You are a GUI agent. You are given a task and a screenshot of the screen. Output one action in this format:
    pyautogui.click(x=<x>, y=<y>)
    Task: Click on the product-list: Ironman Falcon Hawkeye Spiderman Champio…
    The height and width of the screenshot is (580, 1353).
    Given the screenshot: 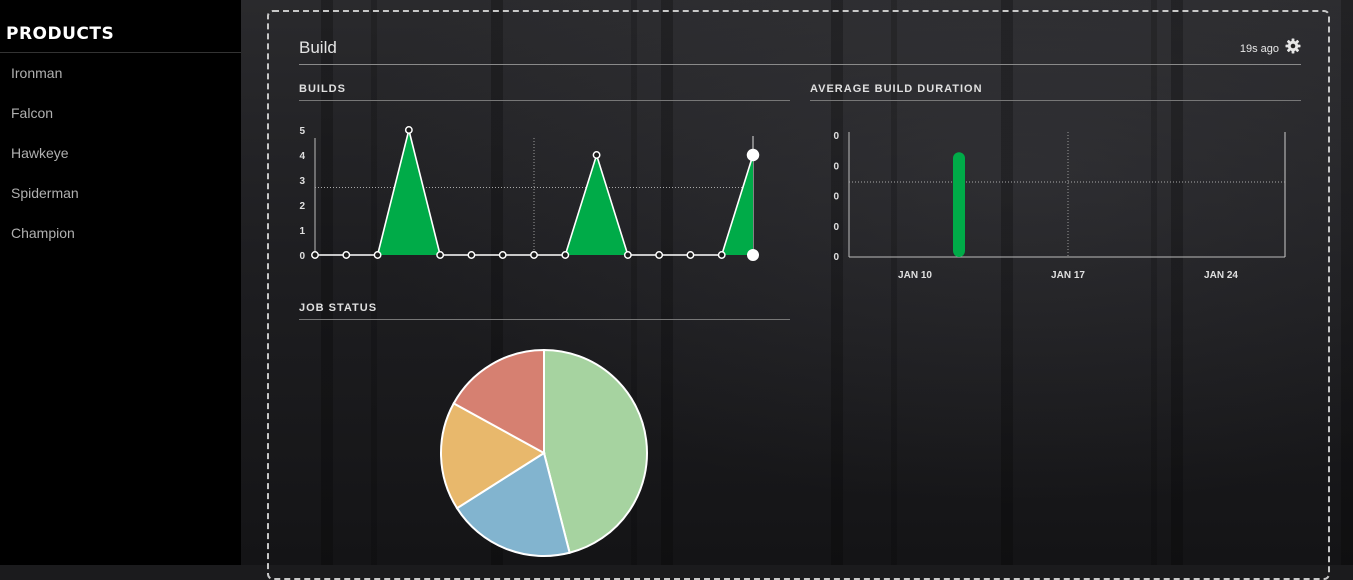 What is the action you would take?
    pyautogui.click(x=120, y=153)
    